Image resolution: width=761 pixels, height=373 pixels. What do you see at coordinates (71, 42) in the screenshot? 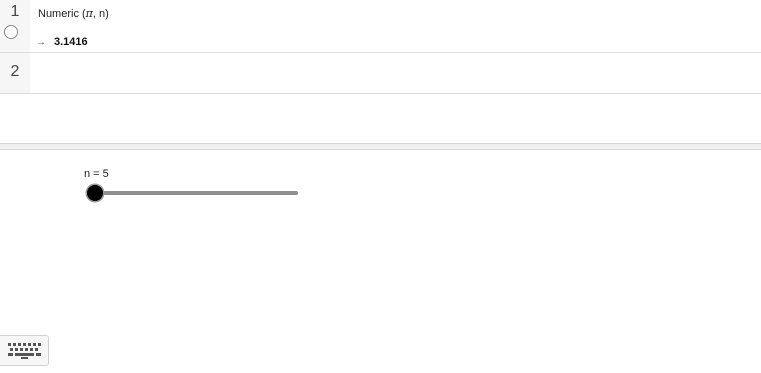
I see `output-value: 3.1416` at bounding box center [71, 42].